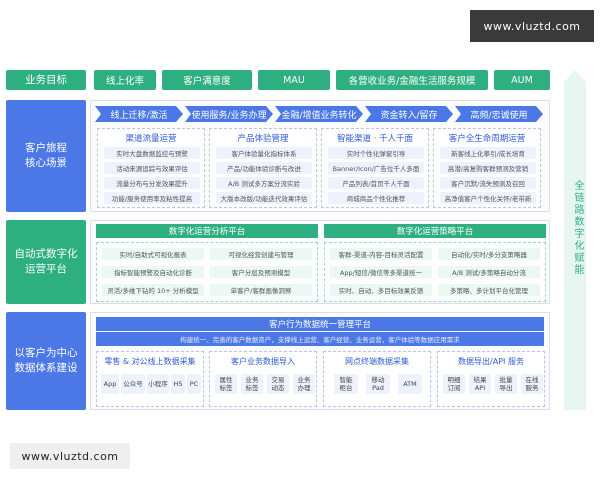  I want to click on journey-card-title: 智能渠道 · 千人千面, so click(375, 139).